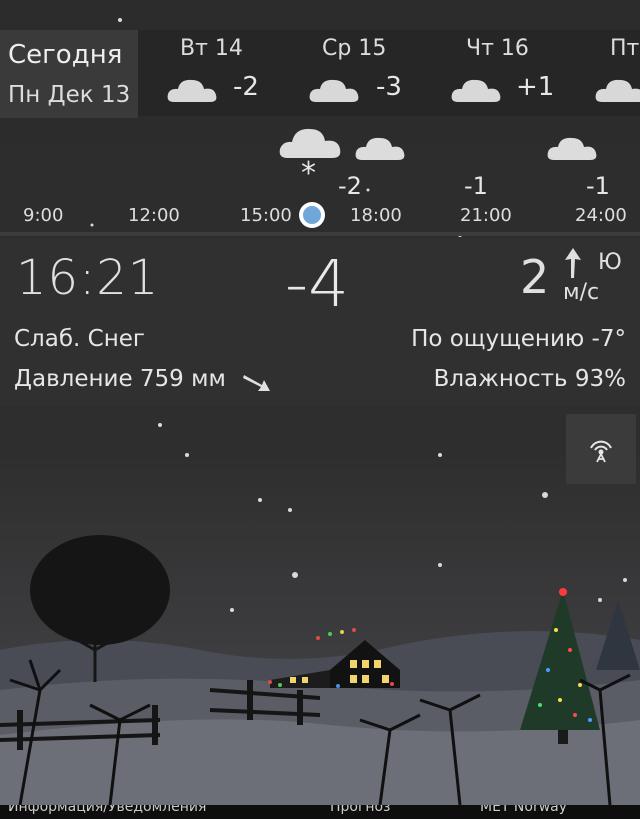  Describe the element at coordinates (529, 379) in the screenshot. I see `humidity: Влажность 93%` at that location.